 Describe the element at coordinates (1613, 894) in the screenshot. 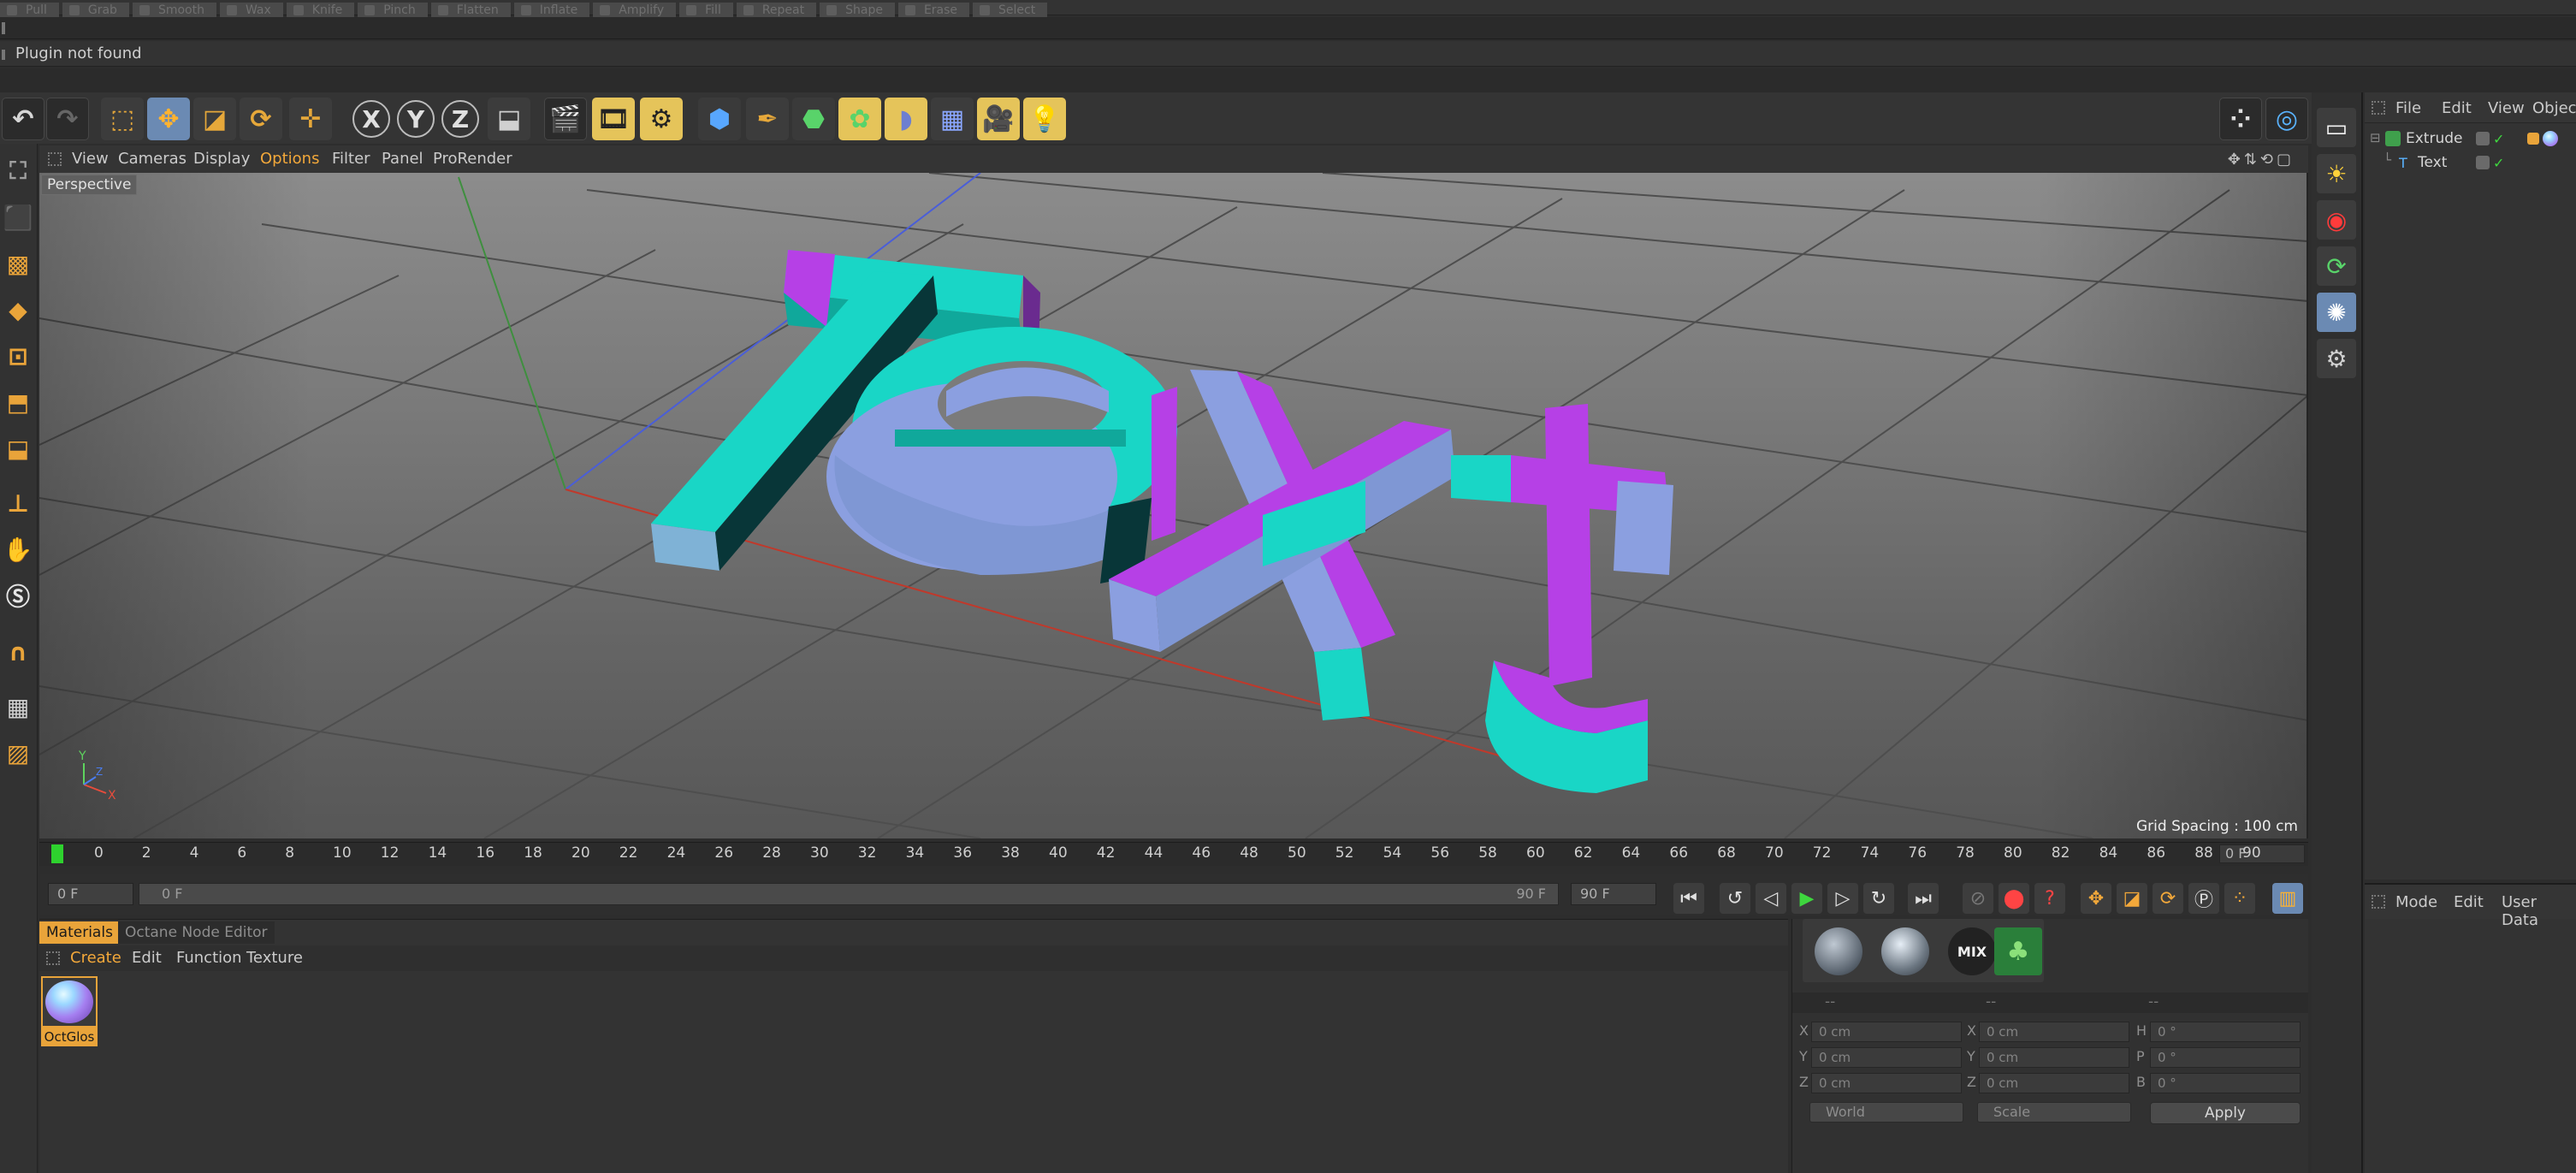

I see `end-frame-field: 90 F` at that location.